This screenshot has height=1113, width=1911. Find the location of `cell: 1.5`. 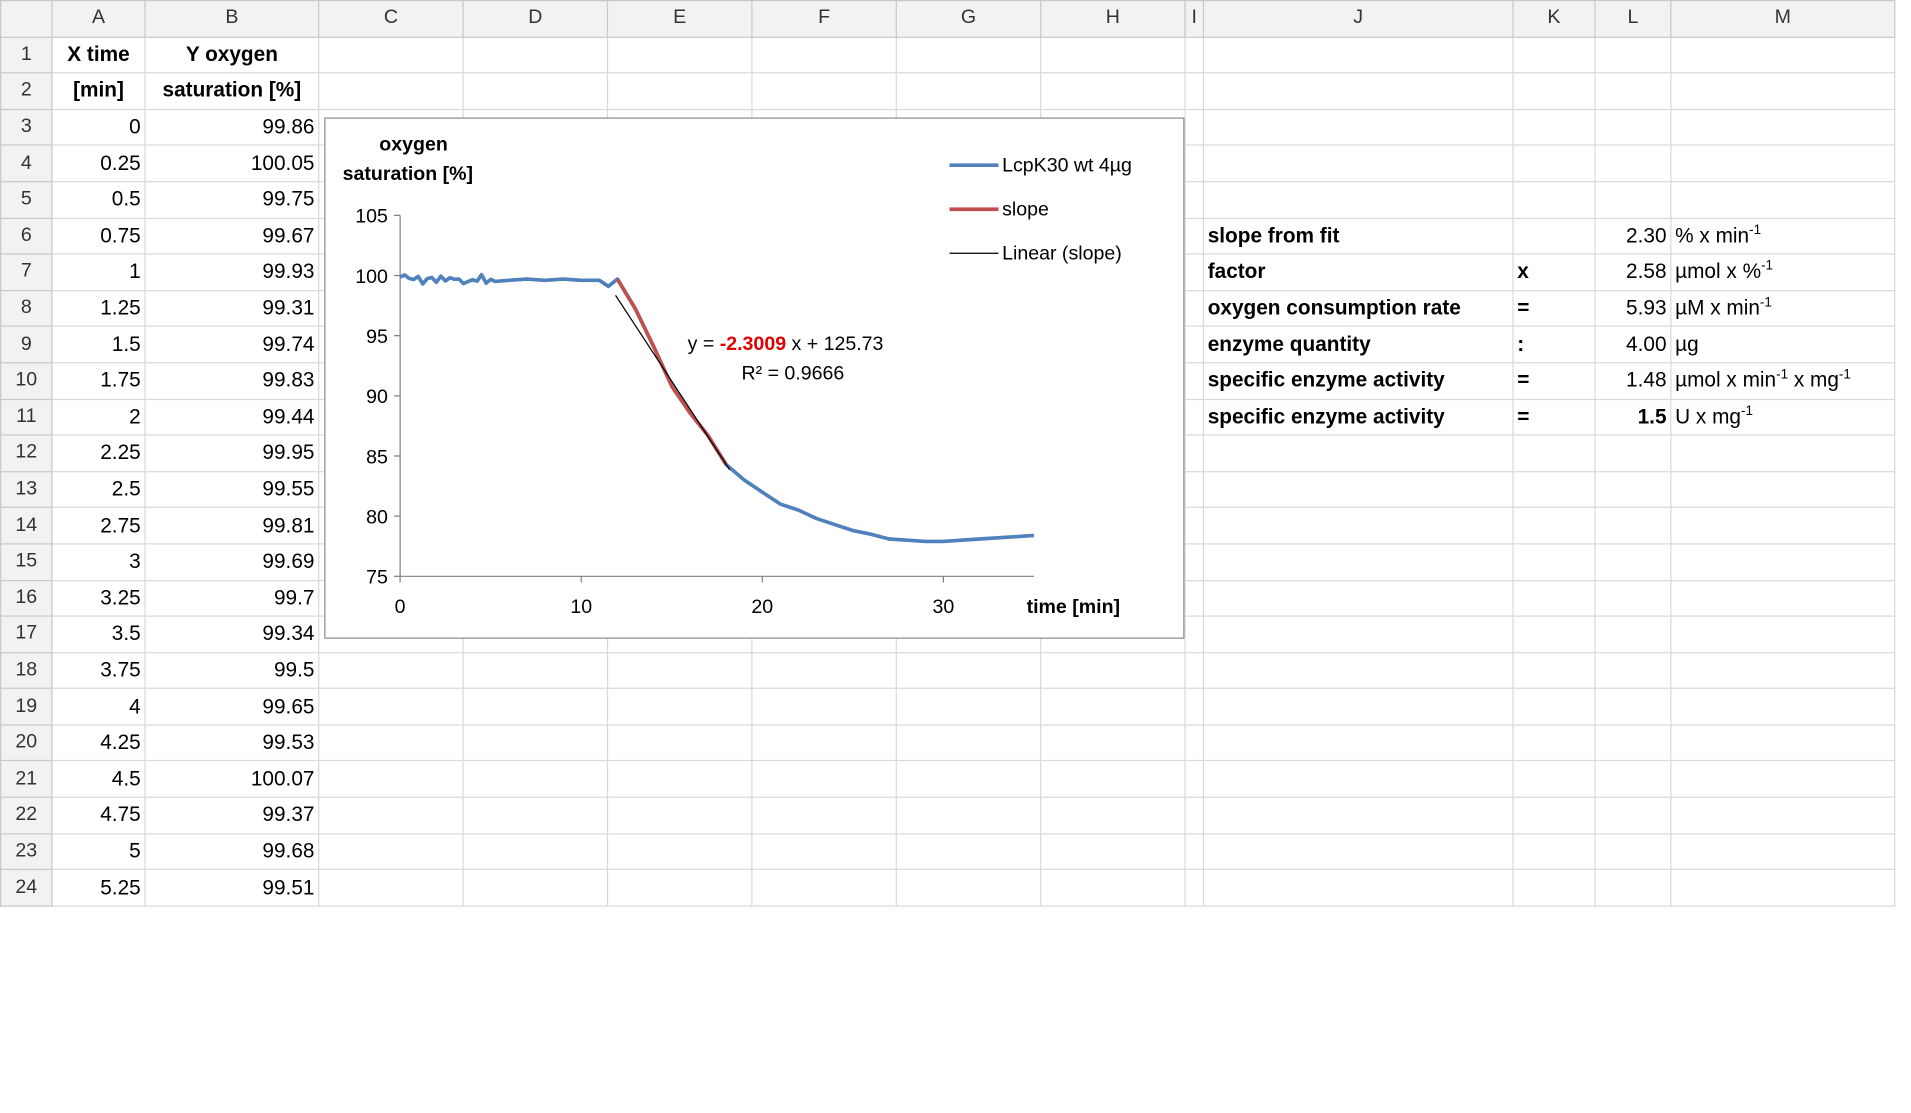

cell: 1.5 is located at coordinates (98, 344).